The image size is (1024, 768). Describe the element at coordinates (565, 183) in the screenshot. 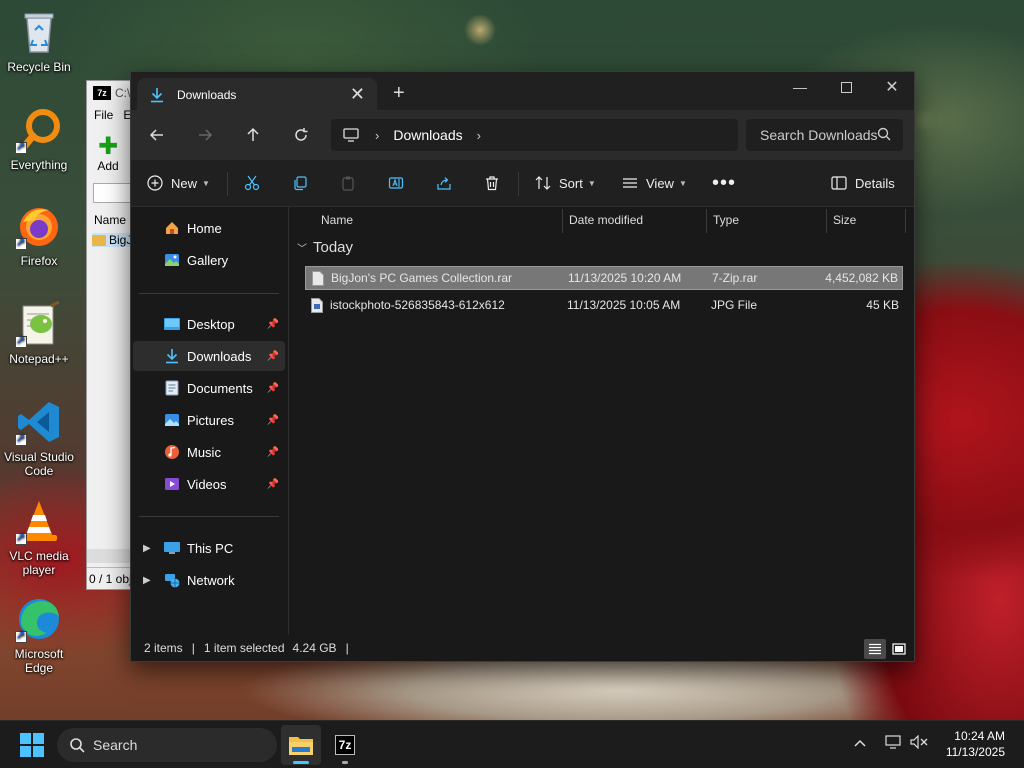

I see `sort-button: Sort ▼` at that location.